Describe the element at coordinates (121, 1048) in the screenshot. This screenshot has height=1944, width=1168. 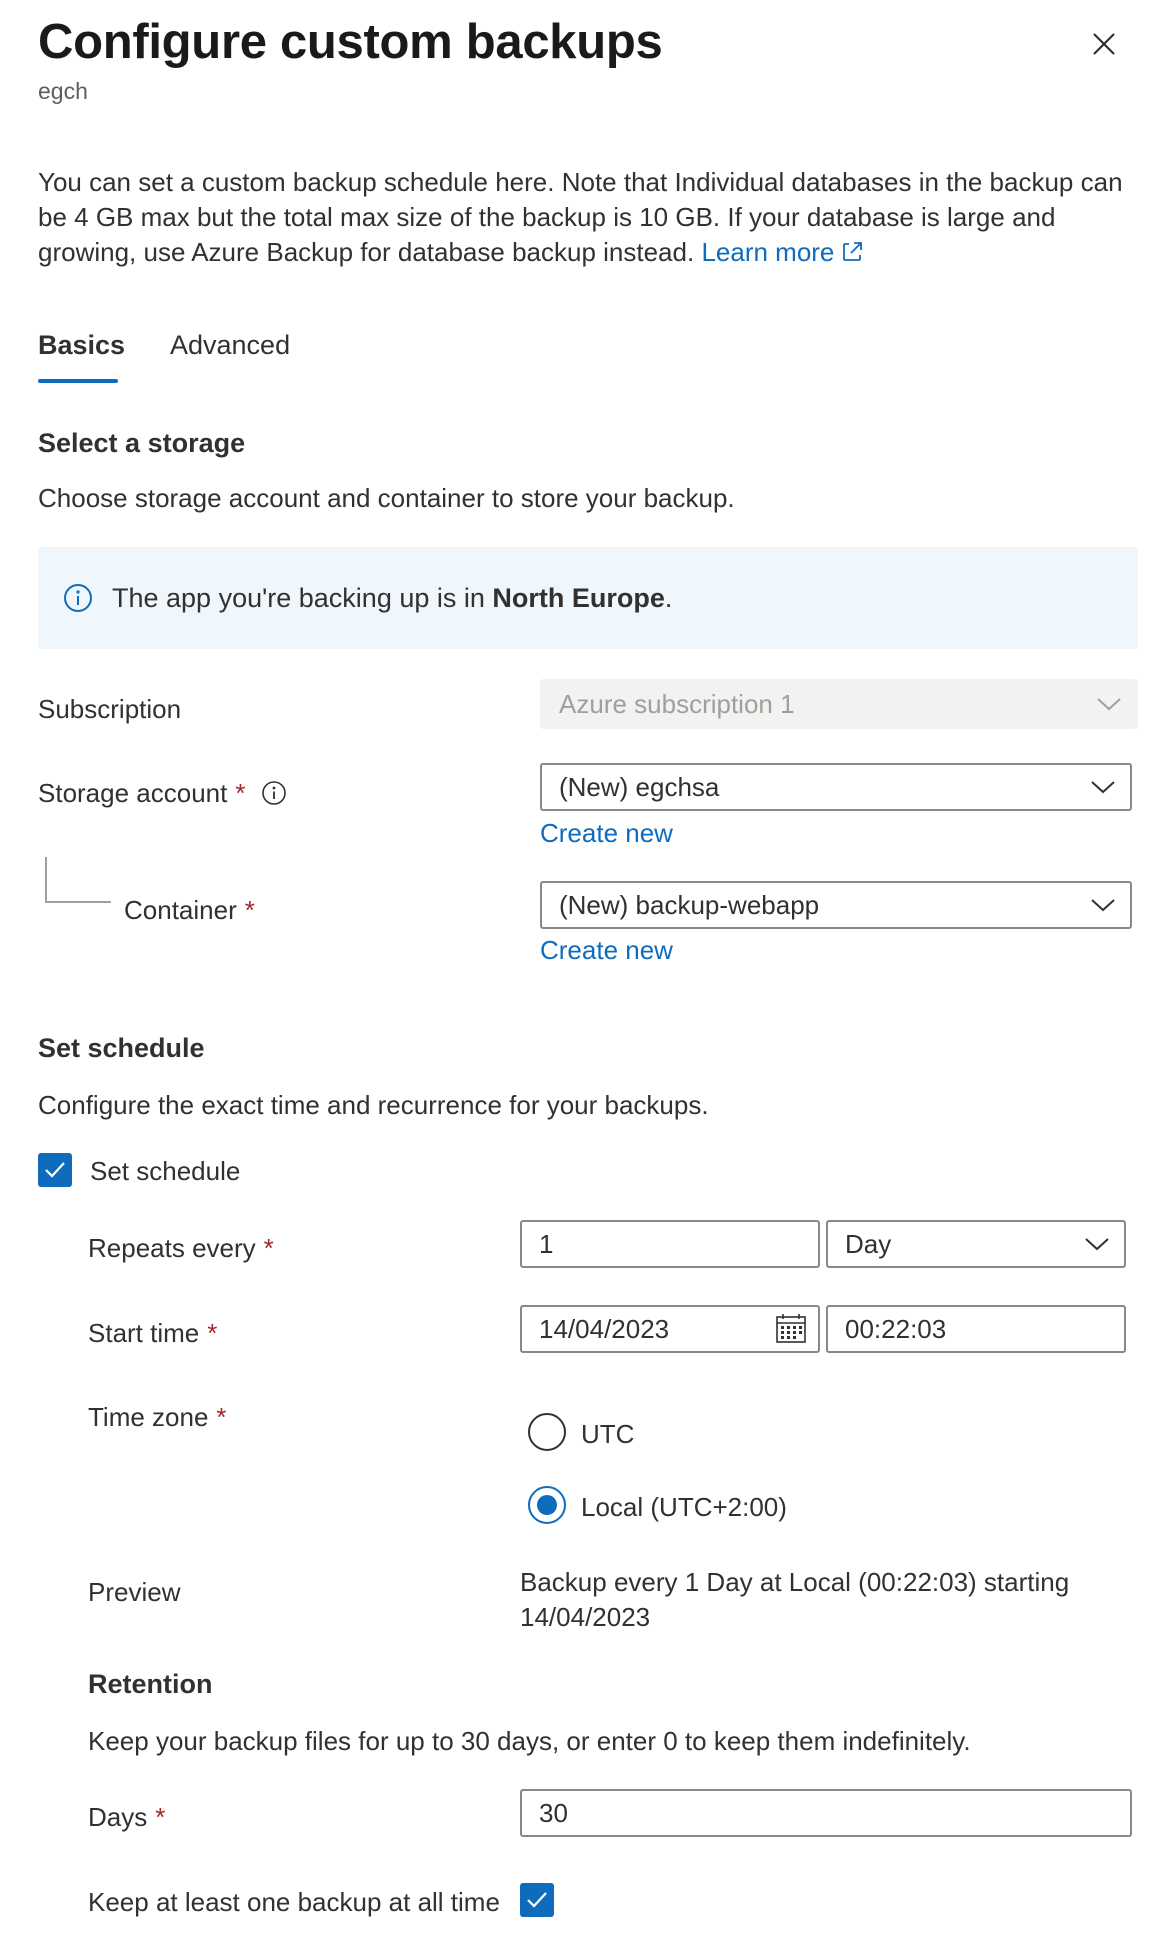
I see `schedule-heading: Set schedule` at that location.